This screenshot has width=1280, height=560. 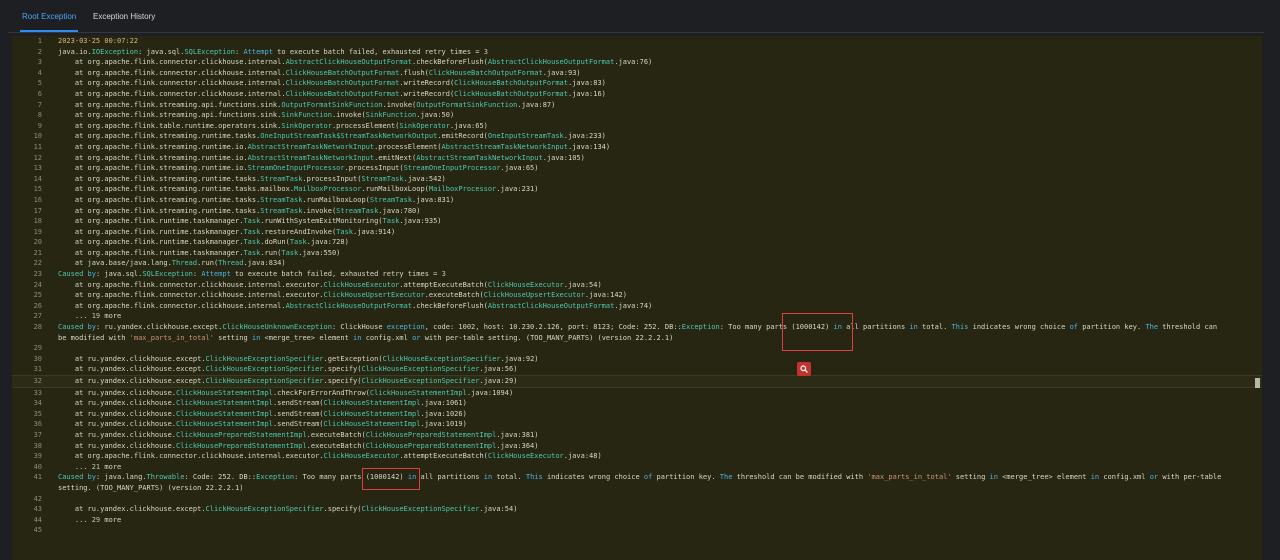 I want to click on token: .java:381), so click(x=517, y=434).